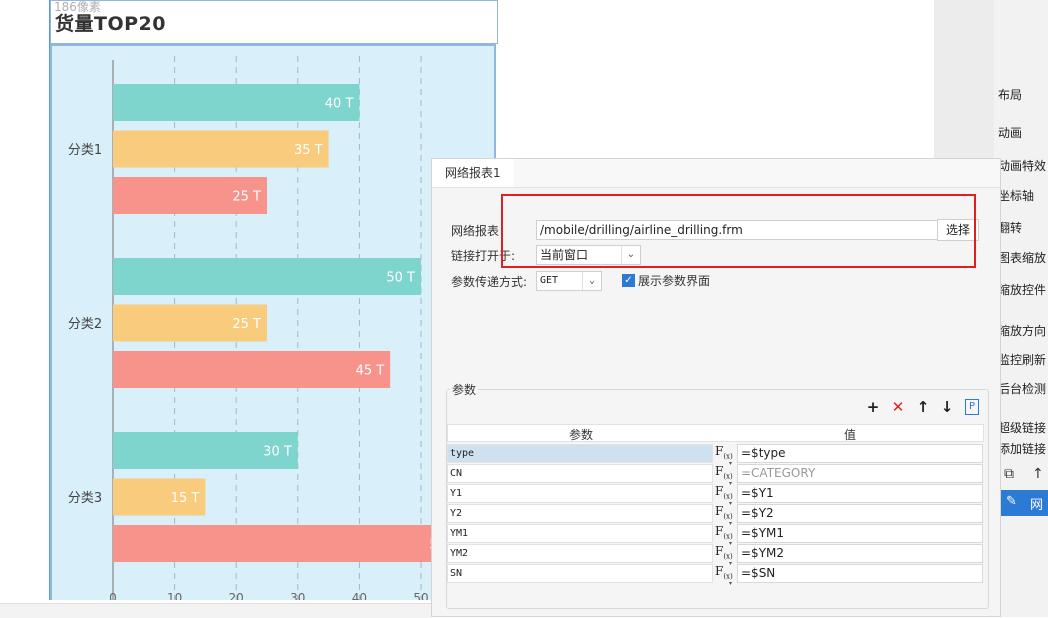 Image resolution: width=1048 pixels, height=618 pixels. What do you see at coordinates (85, 150) in the screenshot?
I see `category-label: 分类1` at bounding box center [85, 150].